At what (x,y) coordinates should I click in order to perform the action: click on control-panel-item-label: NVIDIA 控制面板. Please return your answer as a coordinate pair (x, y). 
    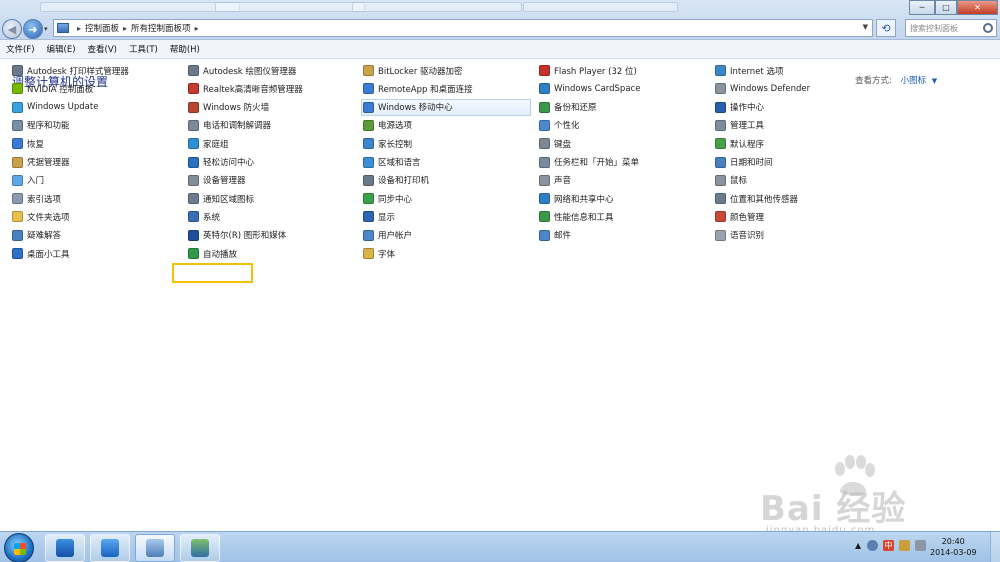
    Looking at the image, I should click on (60, 89).